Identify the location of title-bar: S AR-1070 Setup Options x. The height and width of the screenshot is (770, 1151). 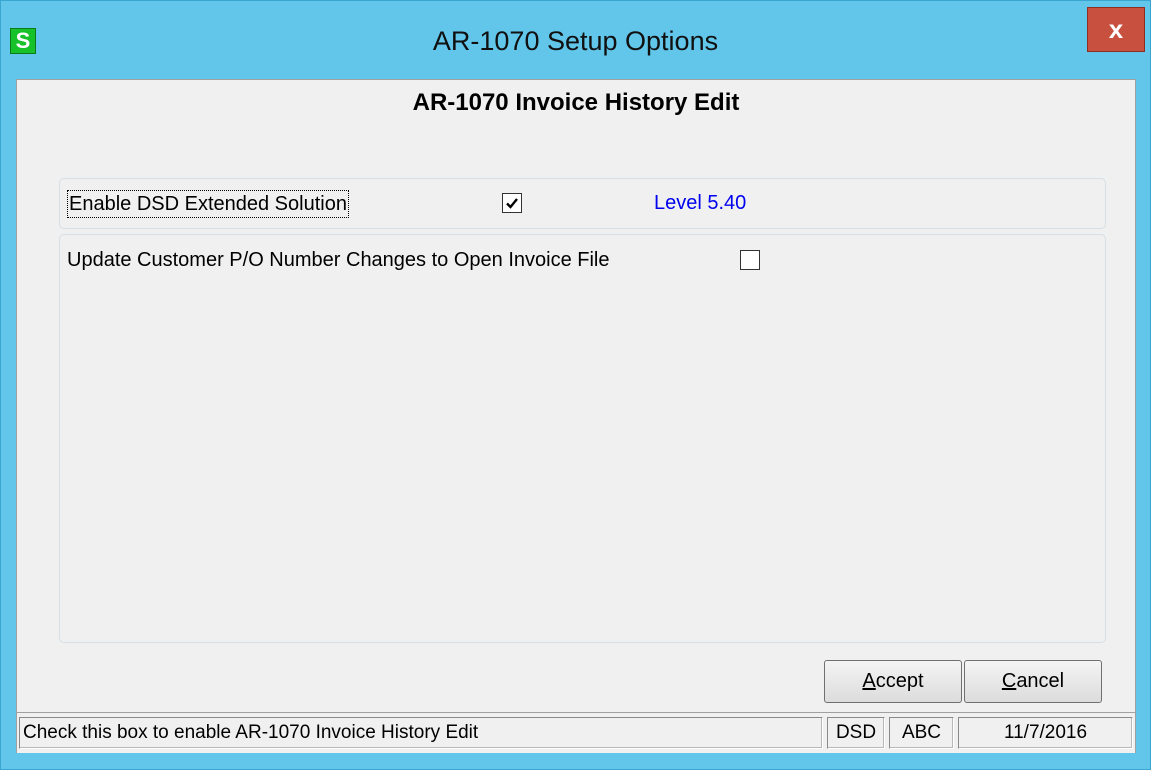
(575, 40).